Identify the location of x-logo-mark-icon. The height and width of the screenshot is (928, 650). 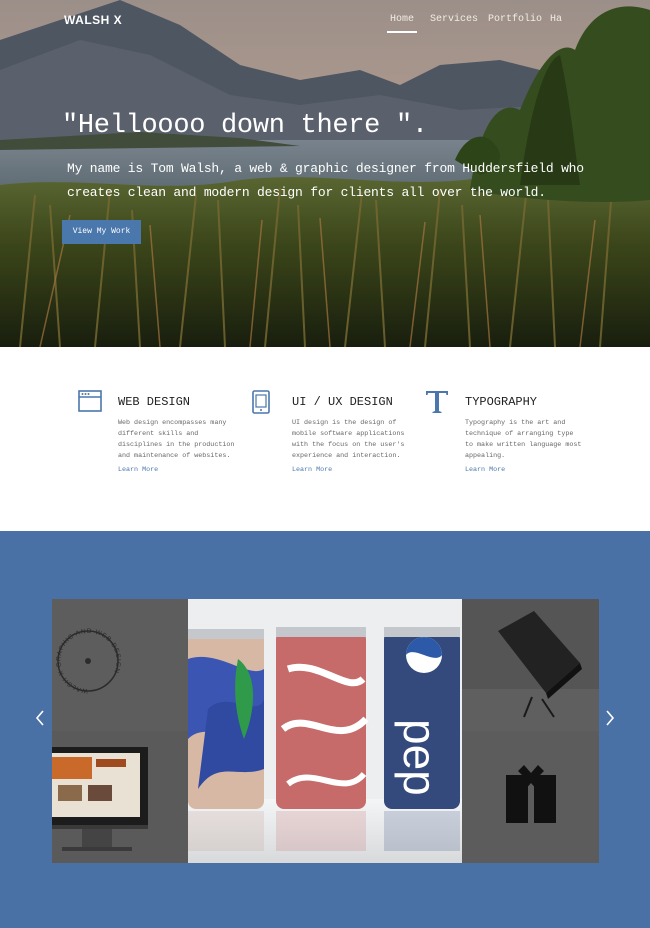
(531, 794).